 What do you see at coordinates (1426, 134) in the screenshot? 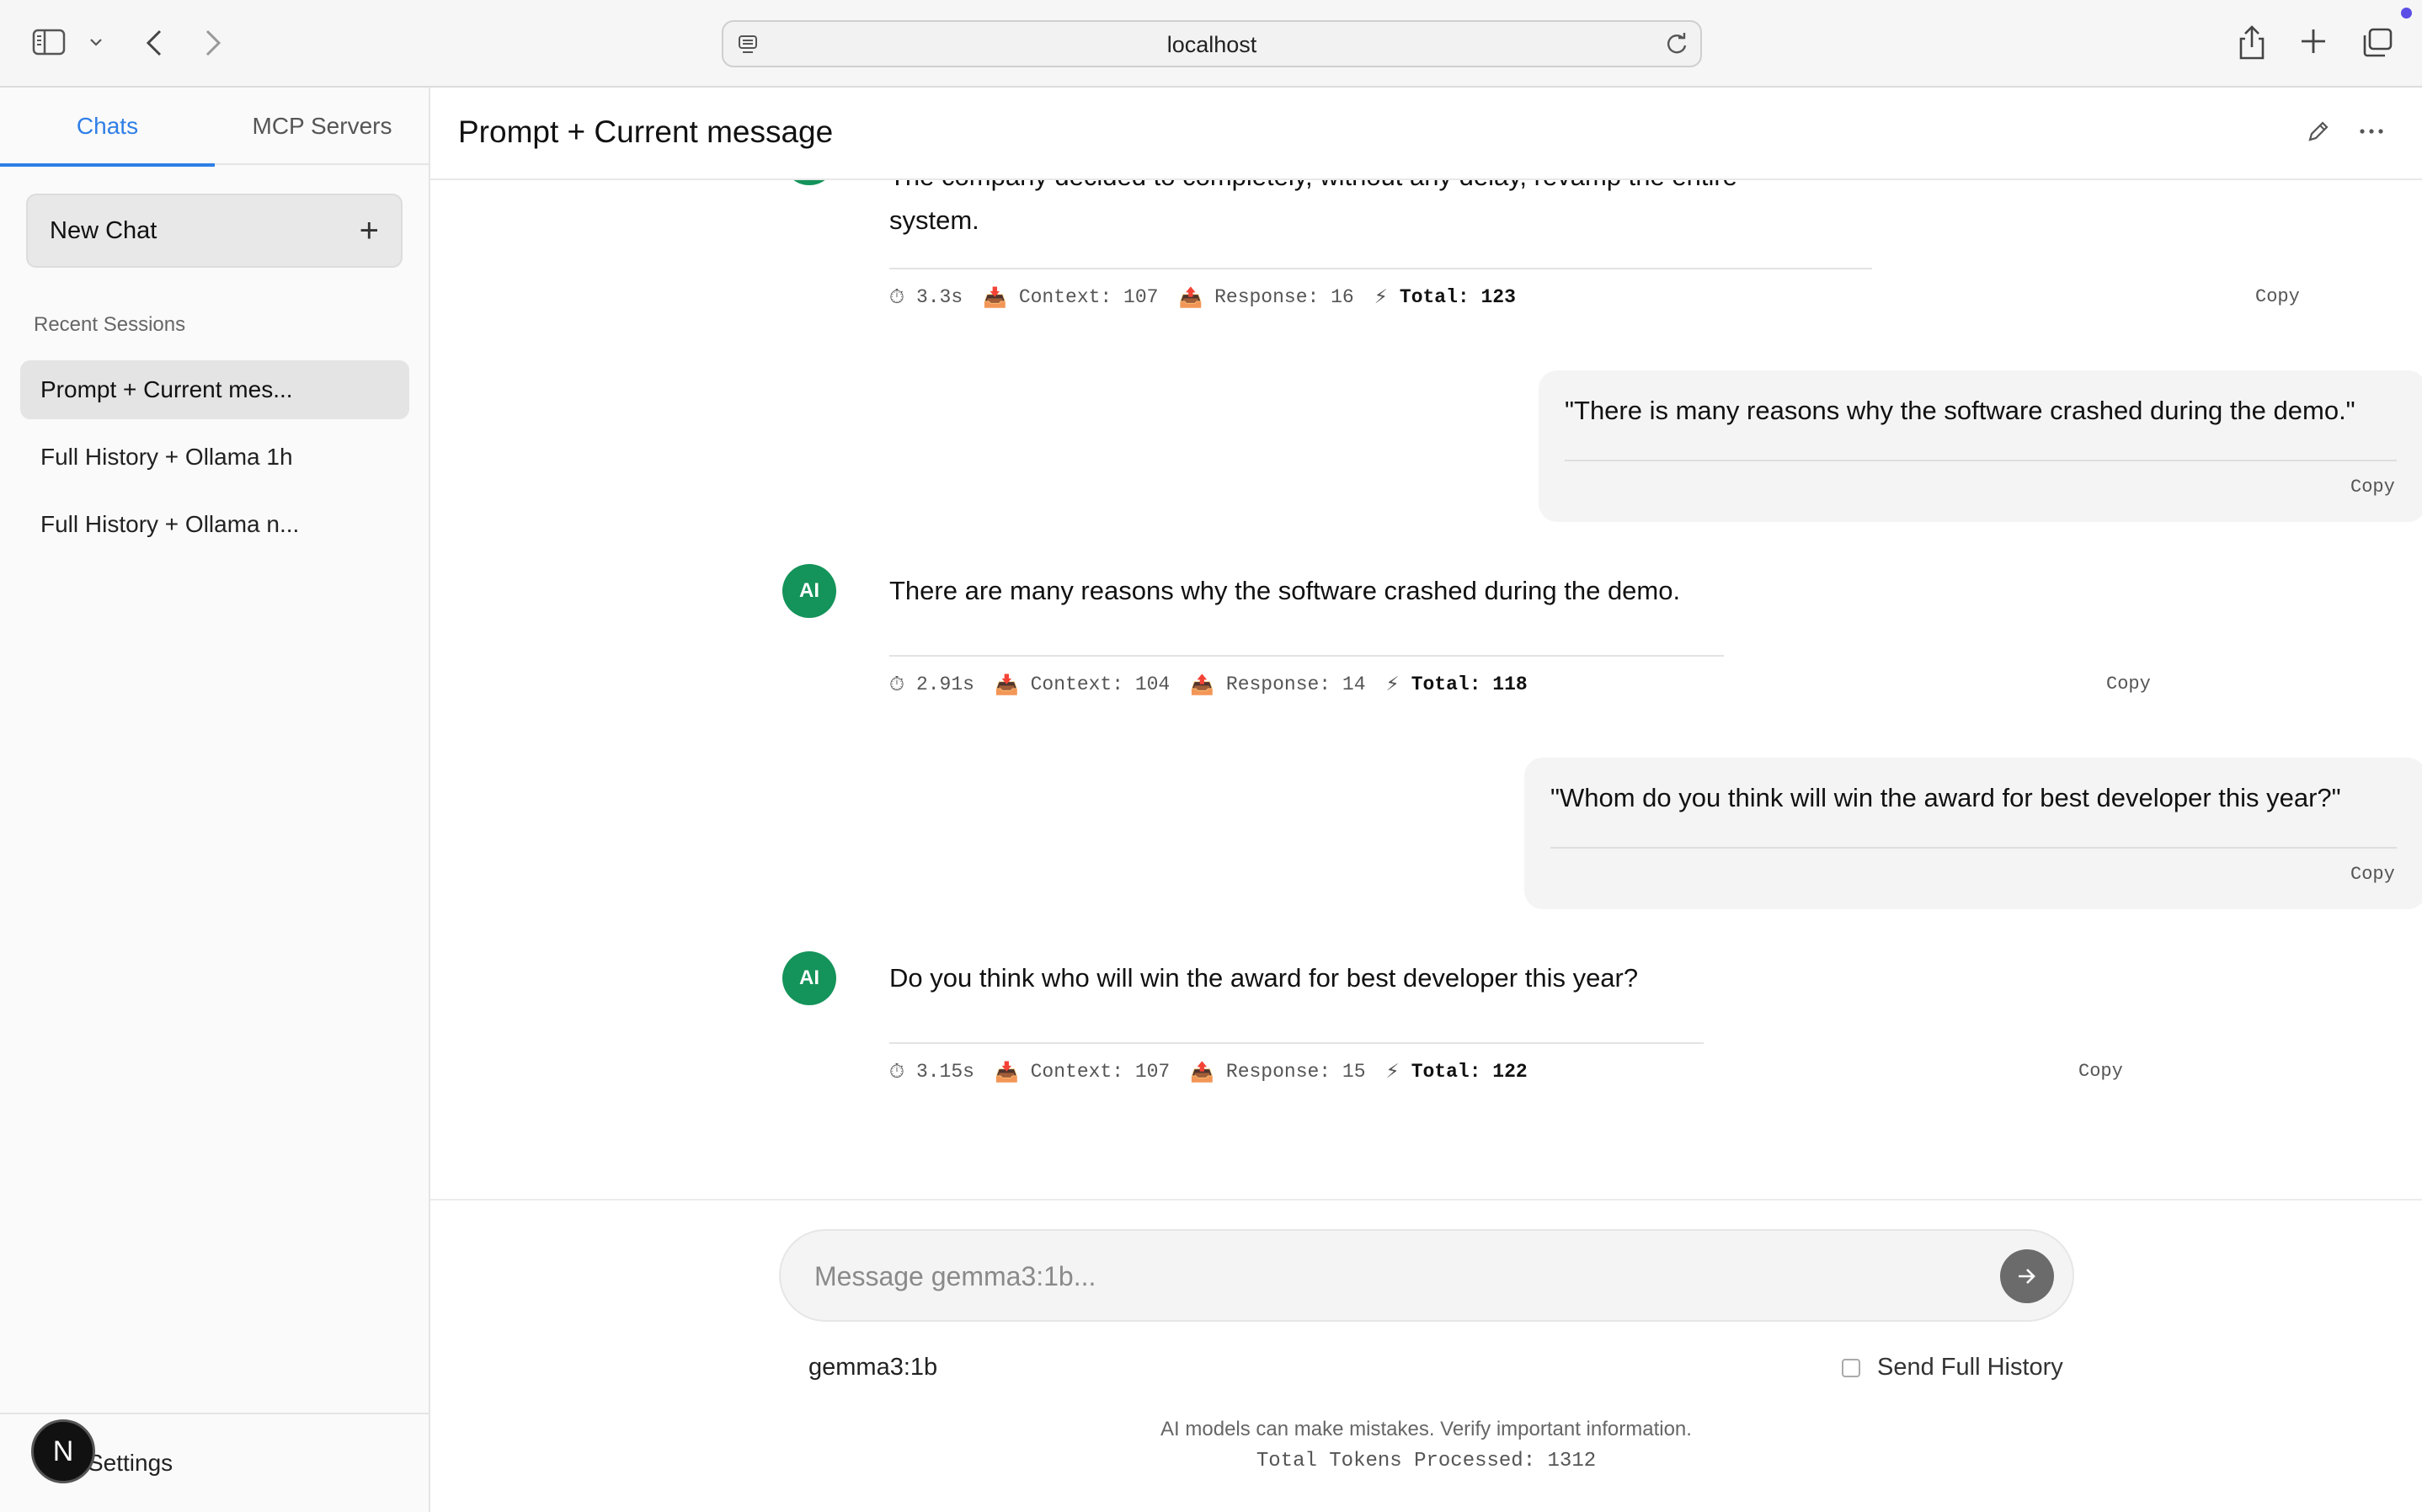
I see `chat-header: Prompt + Current message` at bounding box center [1426, 134].